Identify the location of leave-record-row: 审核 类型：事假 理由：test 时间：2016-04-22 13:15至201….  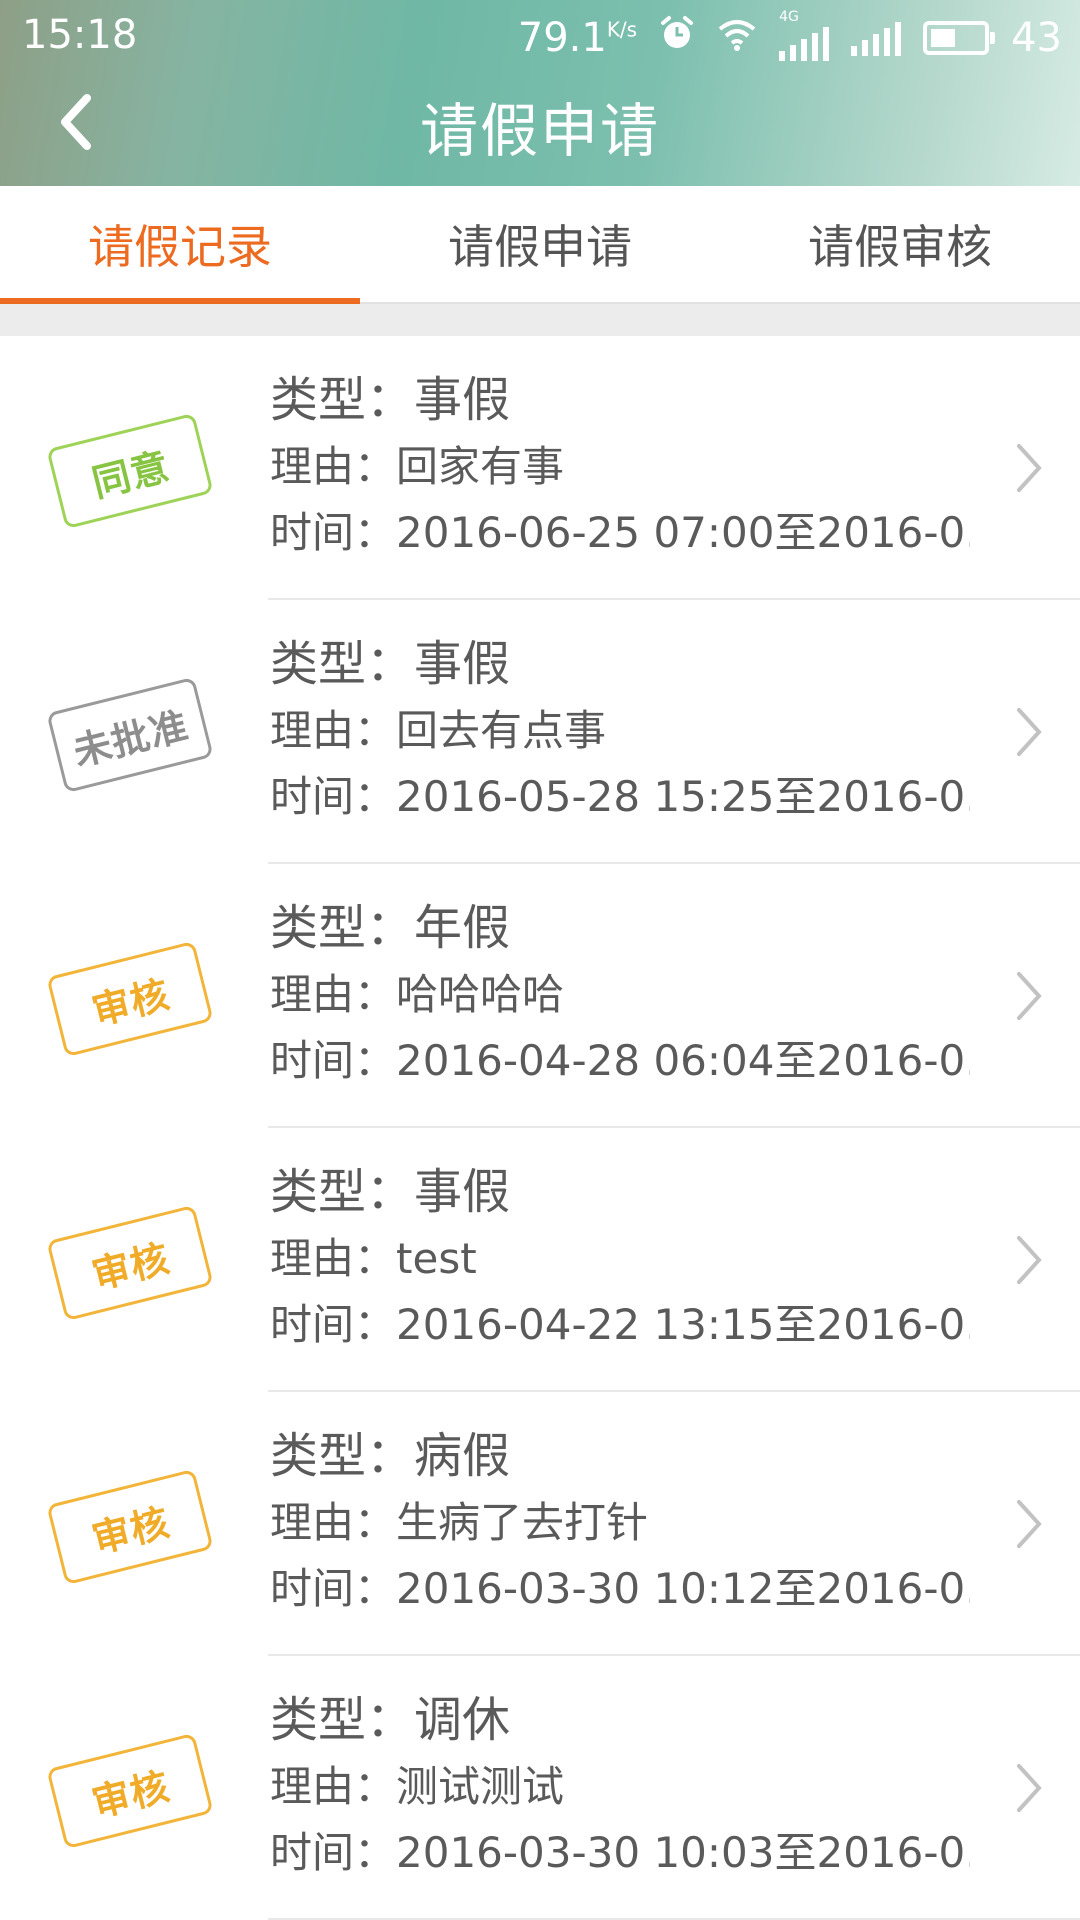
(540, 1260).